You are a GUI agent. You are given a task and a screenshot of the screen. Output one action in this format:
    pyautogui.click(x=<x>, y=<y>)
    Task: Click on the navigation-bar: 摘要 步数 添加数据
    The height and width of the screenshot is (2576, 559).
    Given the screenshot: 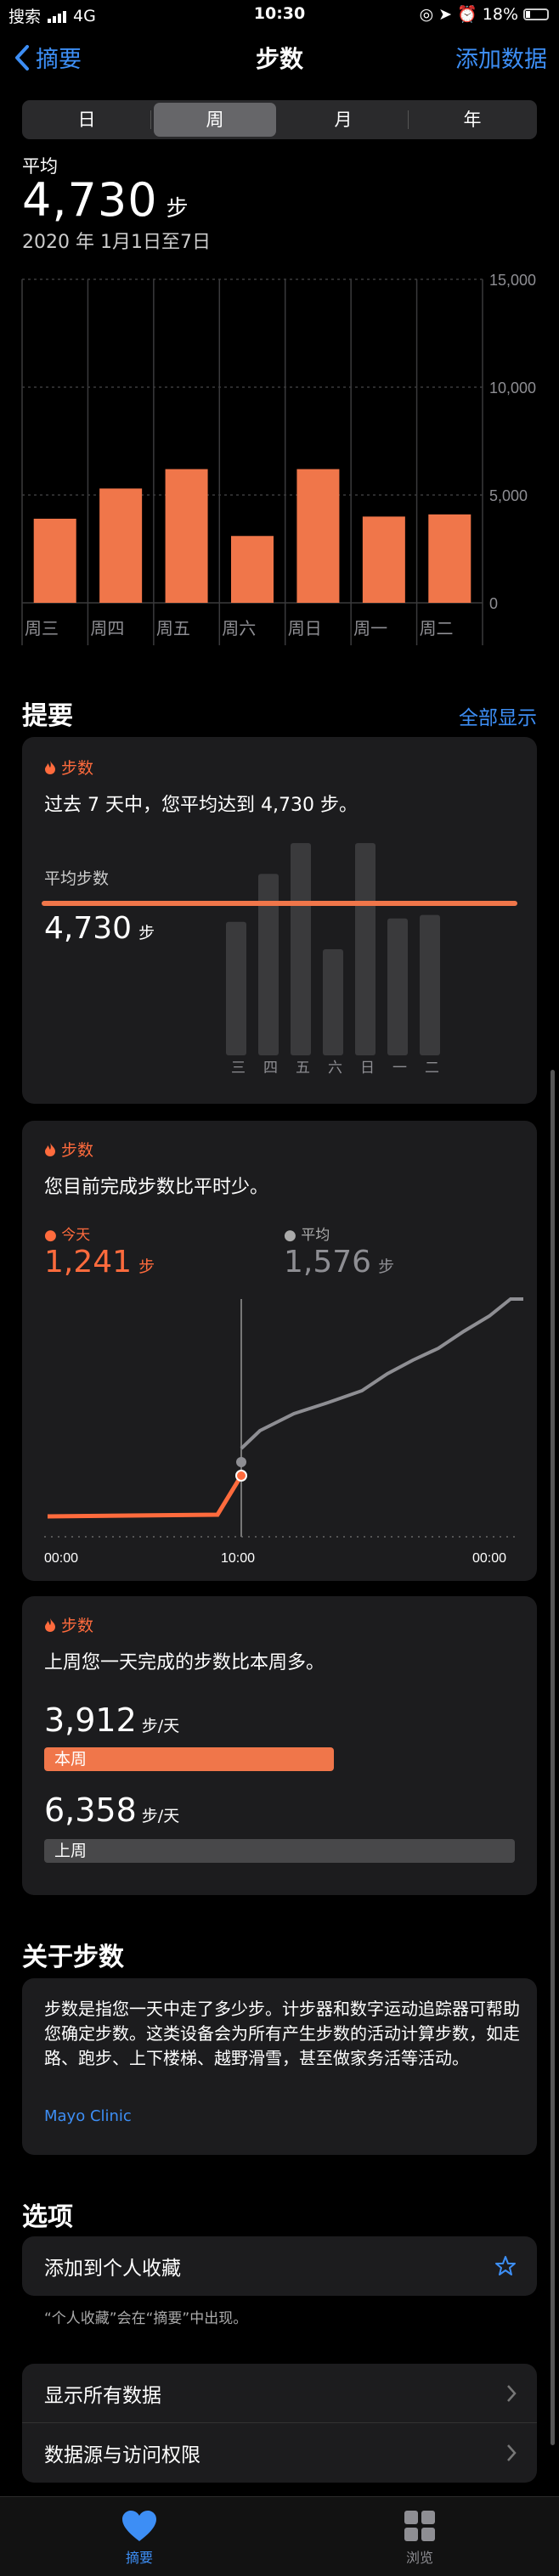 What is the action you would take?
    pyautogui.click(x=279, y=57)
    